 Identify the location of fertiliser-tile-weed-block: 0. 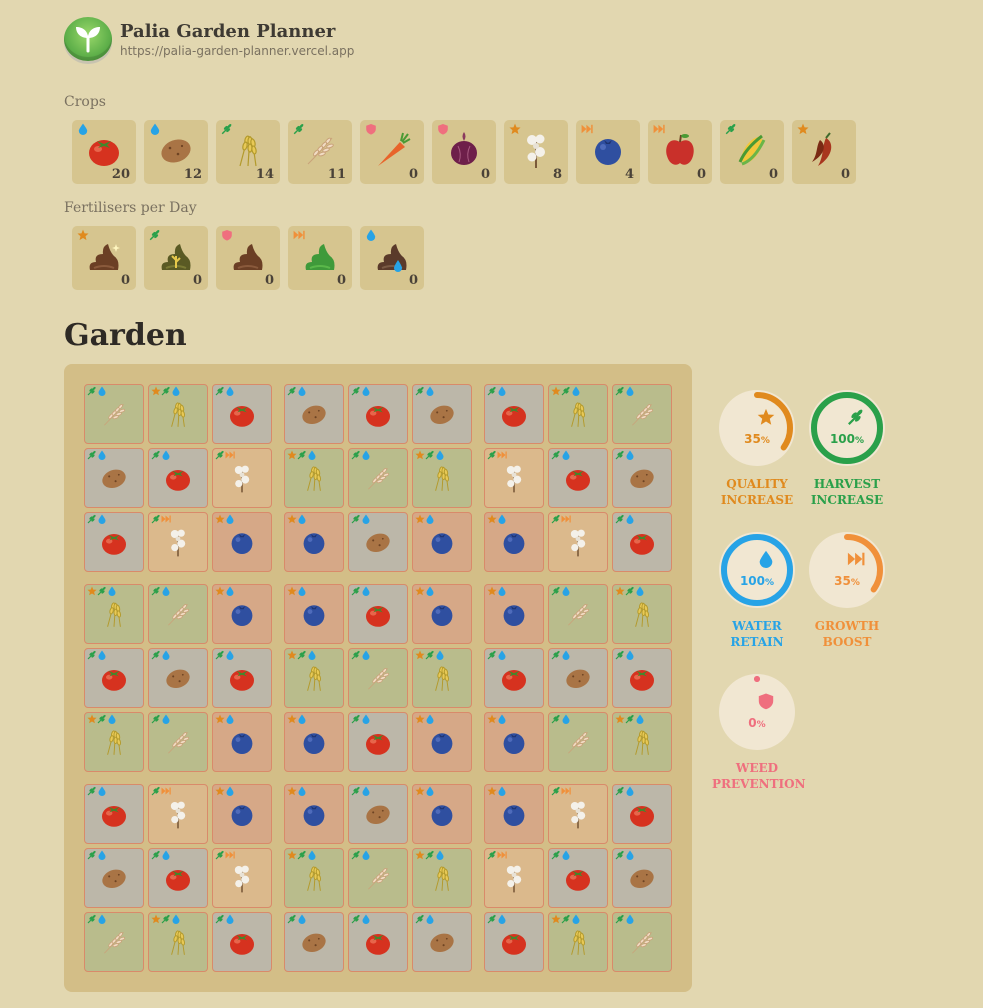
(248, 258).